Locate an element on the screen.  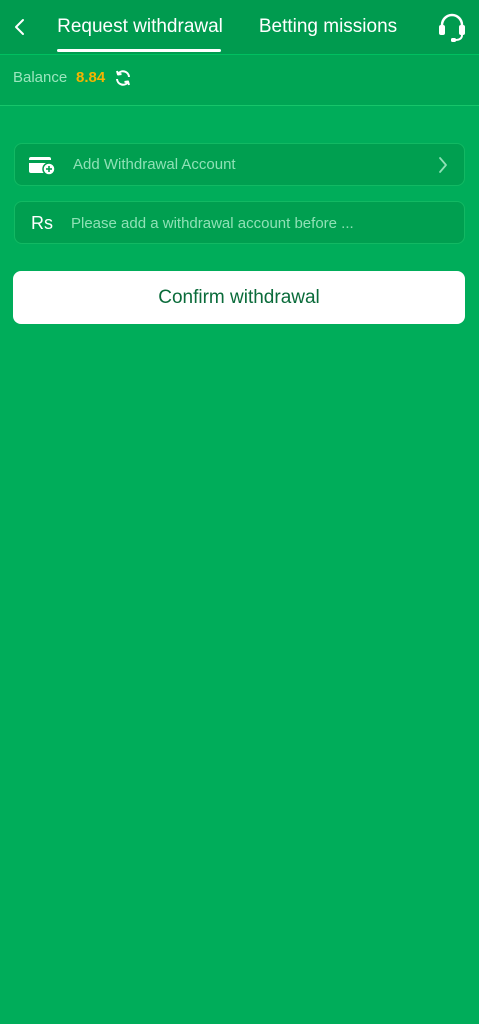
tab-request-withdrawal: Request withdrawal is located at coordinates (140, 27).